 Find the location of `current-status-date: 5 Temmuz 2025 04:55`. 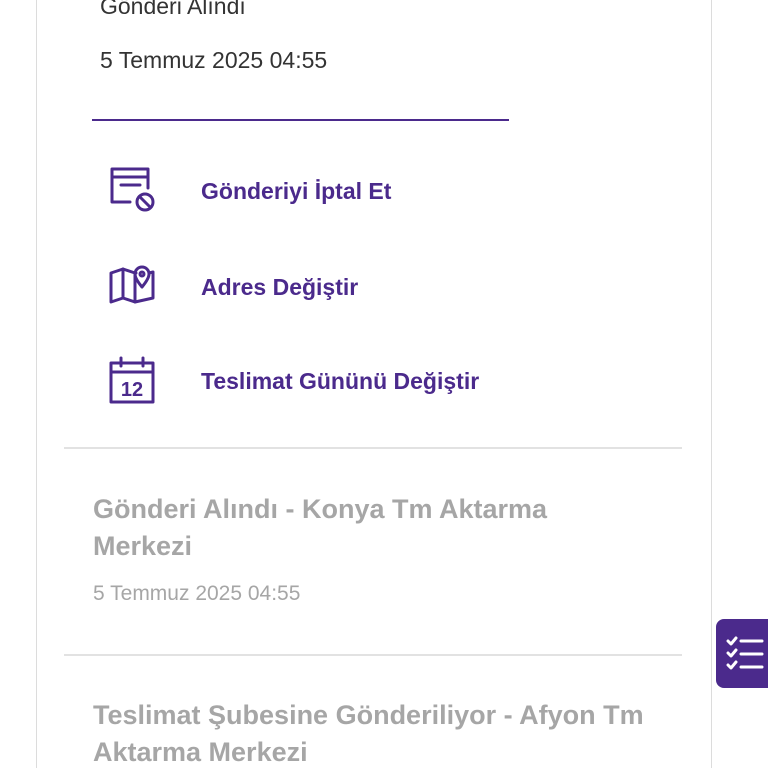

current-status-date: 5 Temmuz 2025 04:55 is located at coordinates (214, 60).